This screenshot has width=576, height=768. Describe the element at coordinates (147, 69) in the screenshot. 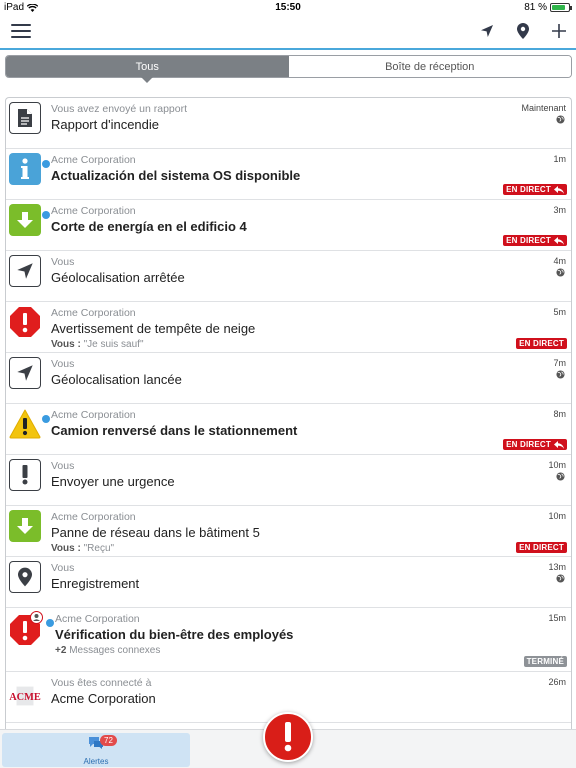

I see `tab-all: Tous` at that location.